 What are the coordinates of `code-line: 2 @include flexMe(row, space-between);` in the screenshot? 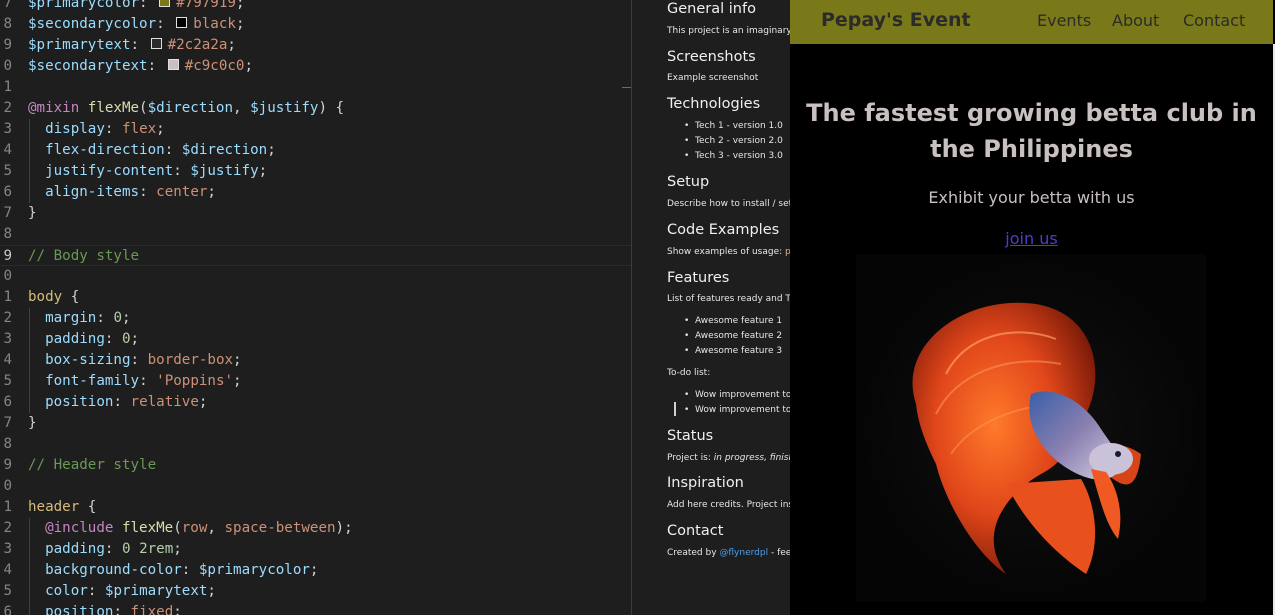 It's located at (316, 528).